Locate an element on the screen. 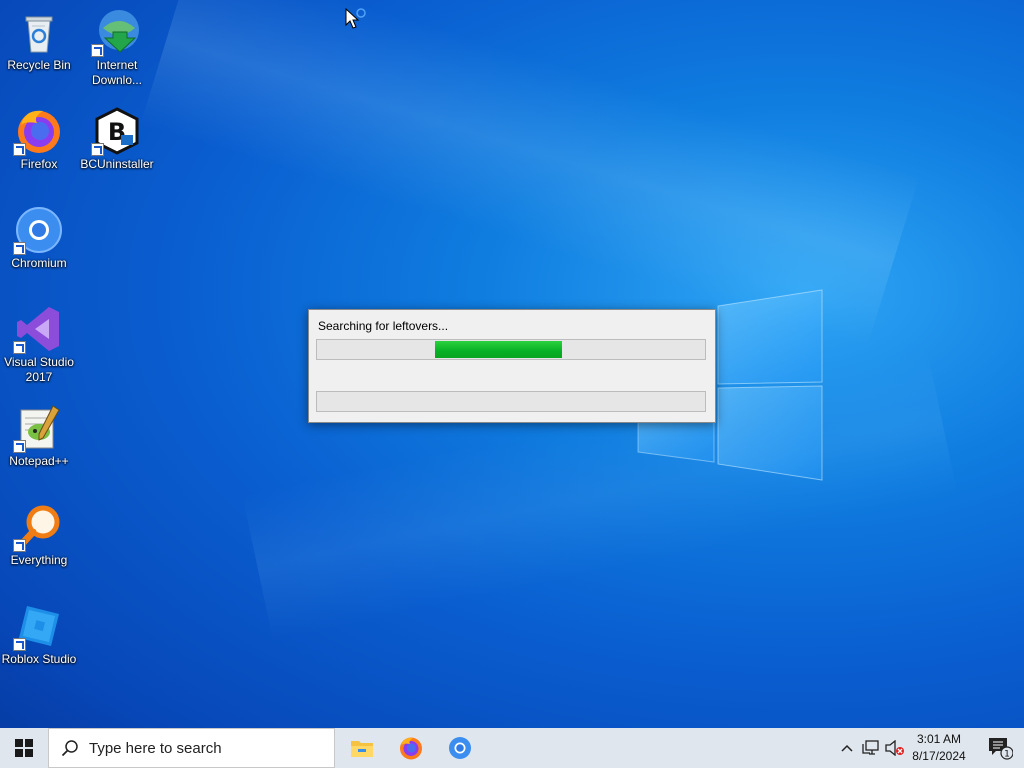  visual-studio-icon is located at coordinates (38, 329).